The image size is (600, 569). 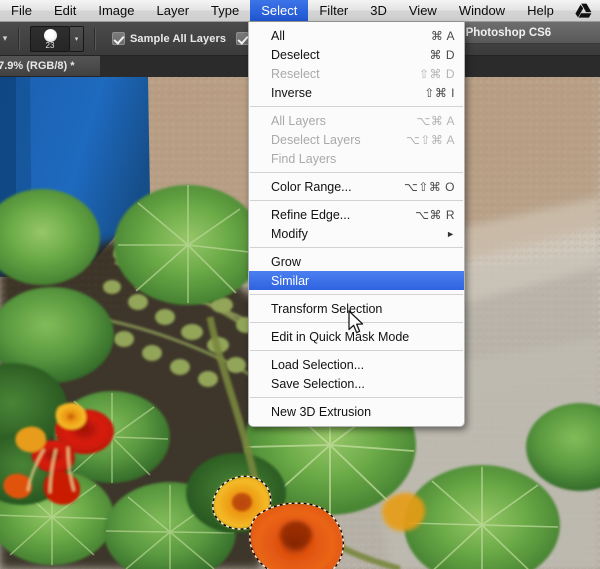 I want to click on brush-dropdown-arrow-icon: ▾, so click(x=77, y=38).